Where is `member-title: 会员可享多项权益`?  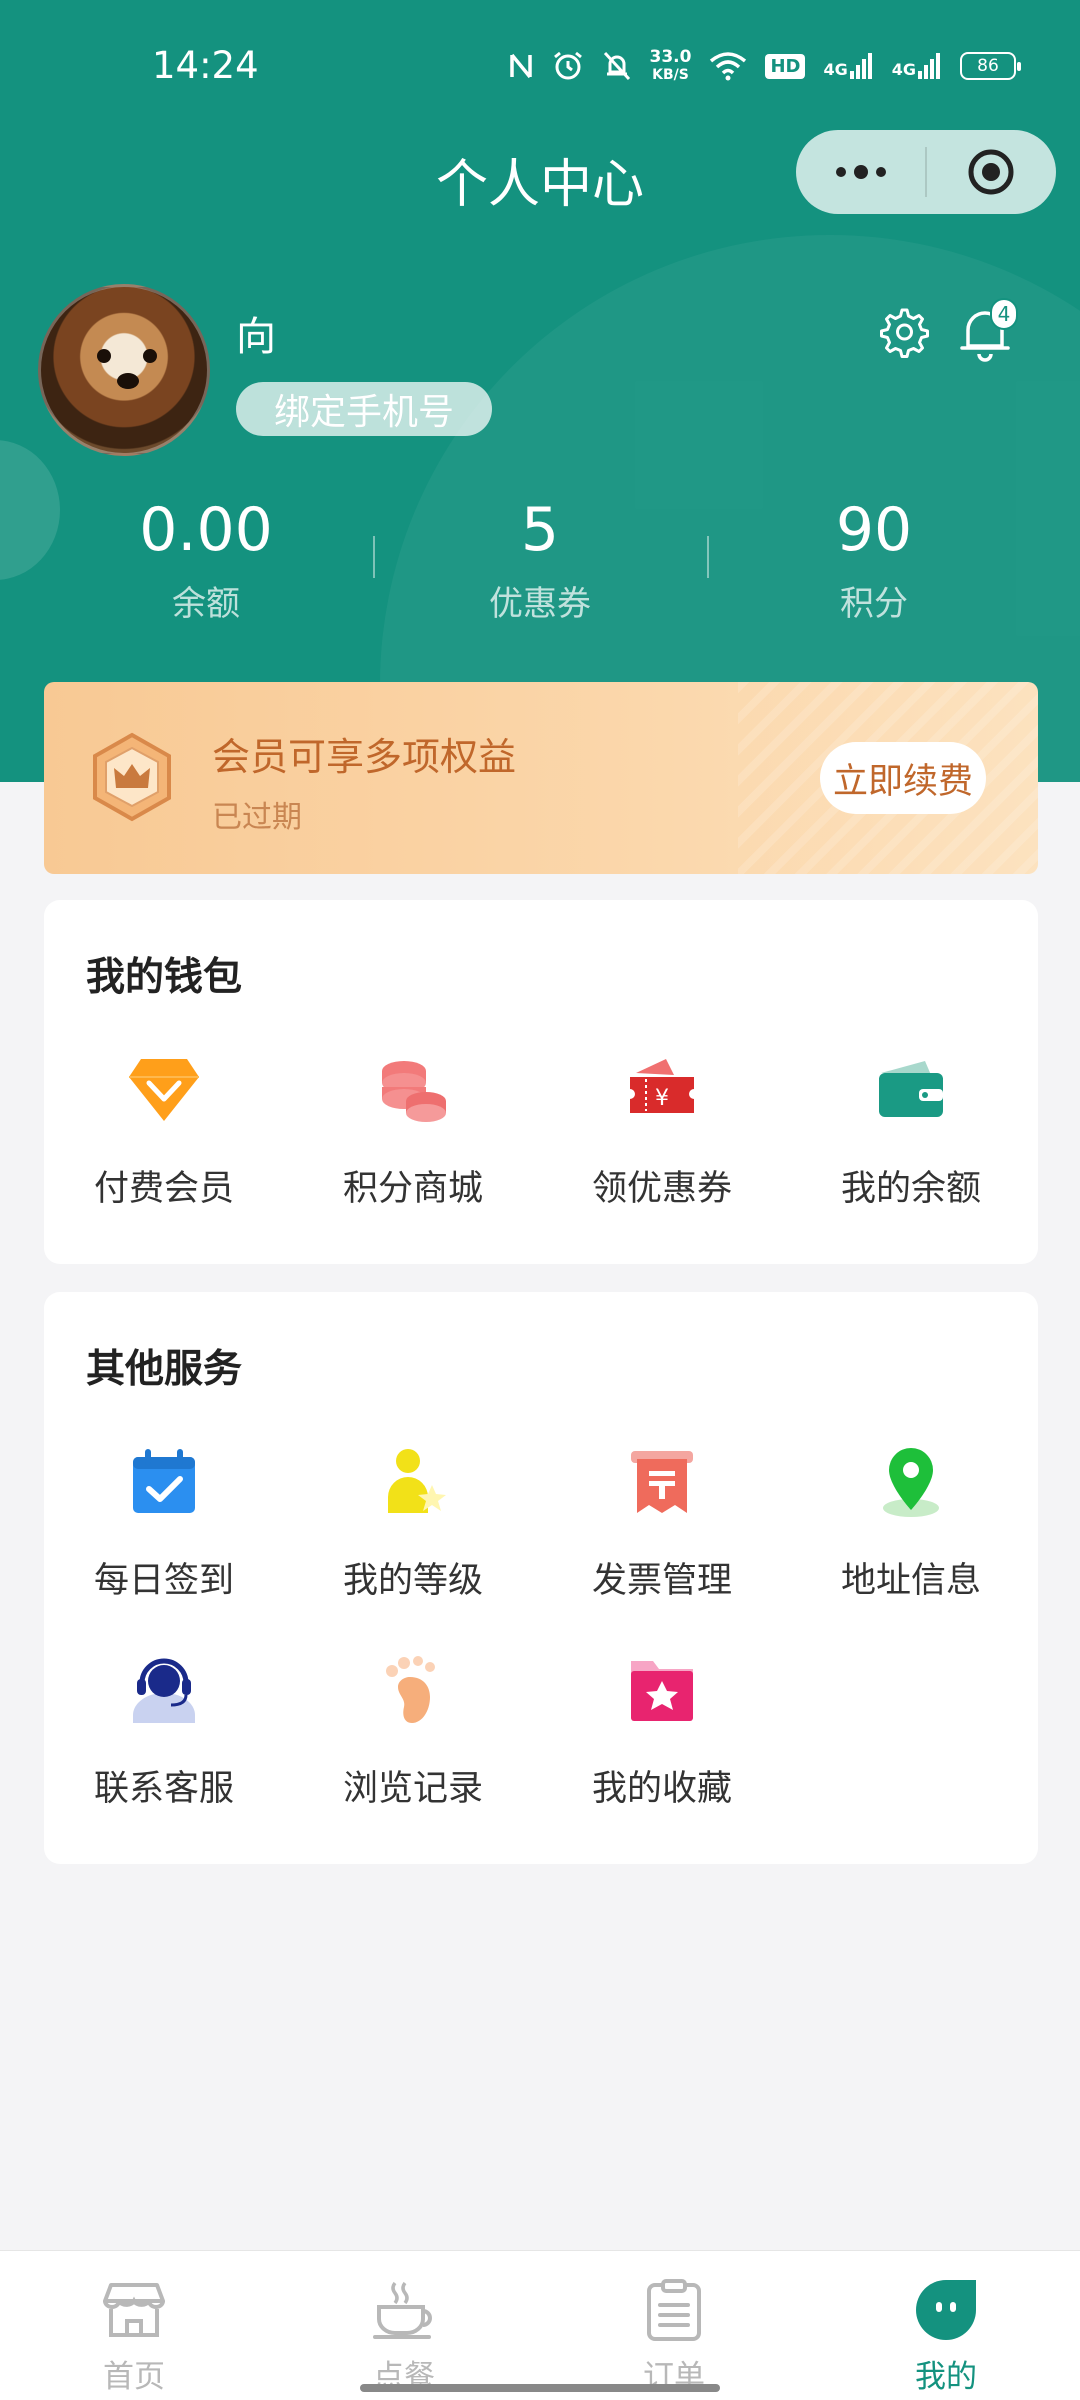
member-title: 会员可享多项权益 is located at coordinates (364, 757).